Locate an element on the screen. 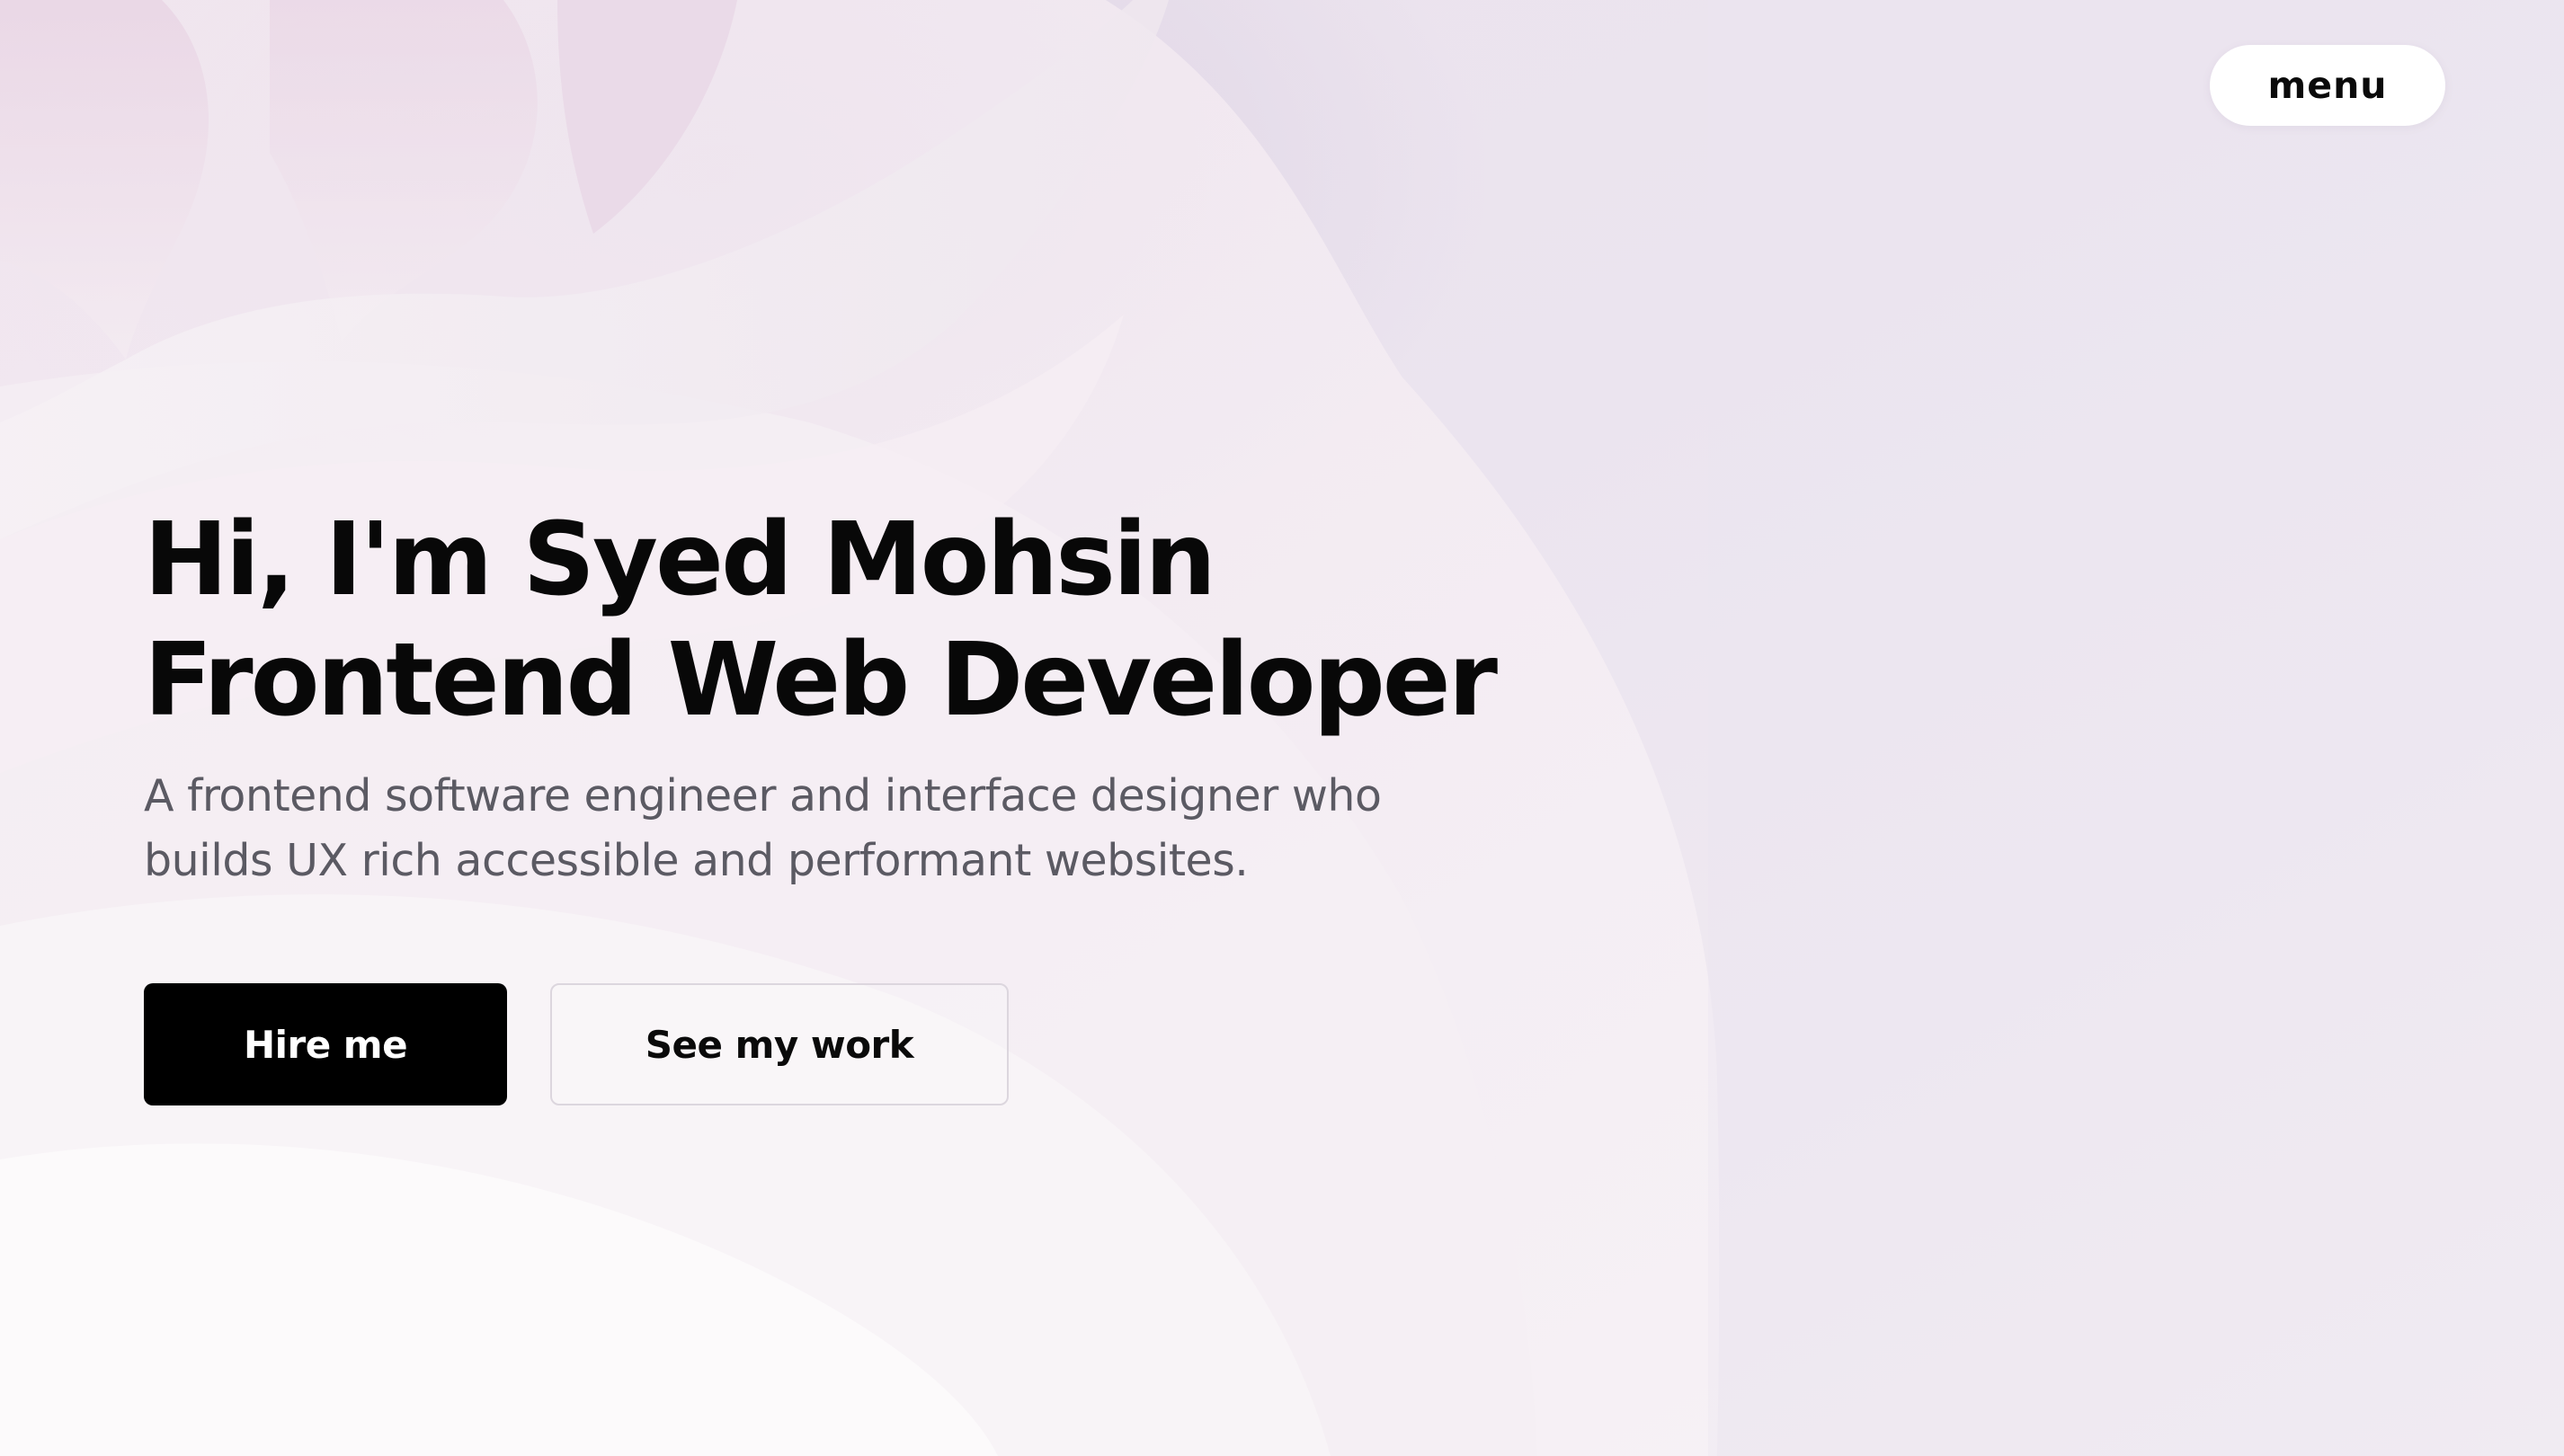 The image size is (2564, 1456). menu-button: menu is located at coordinates (2327, 86).